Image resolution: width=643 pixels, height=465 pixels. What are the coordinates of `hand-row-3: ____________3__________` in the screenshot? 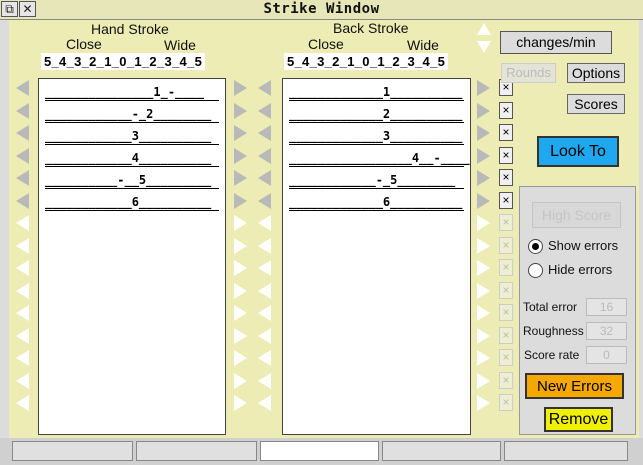 It's located at (132, 137).